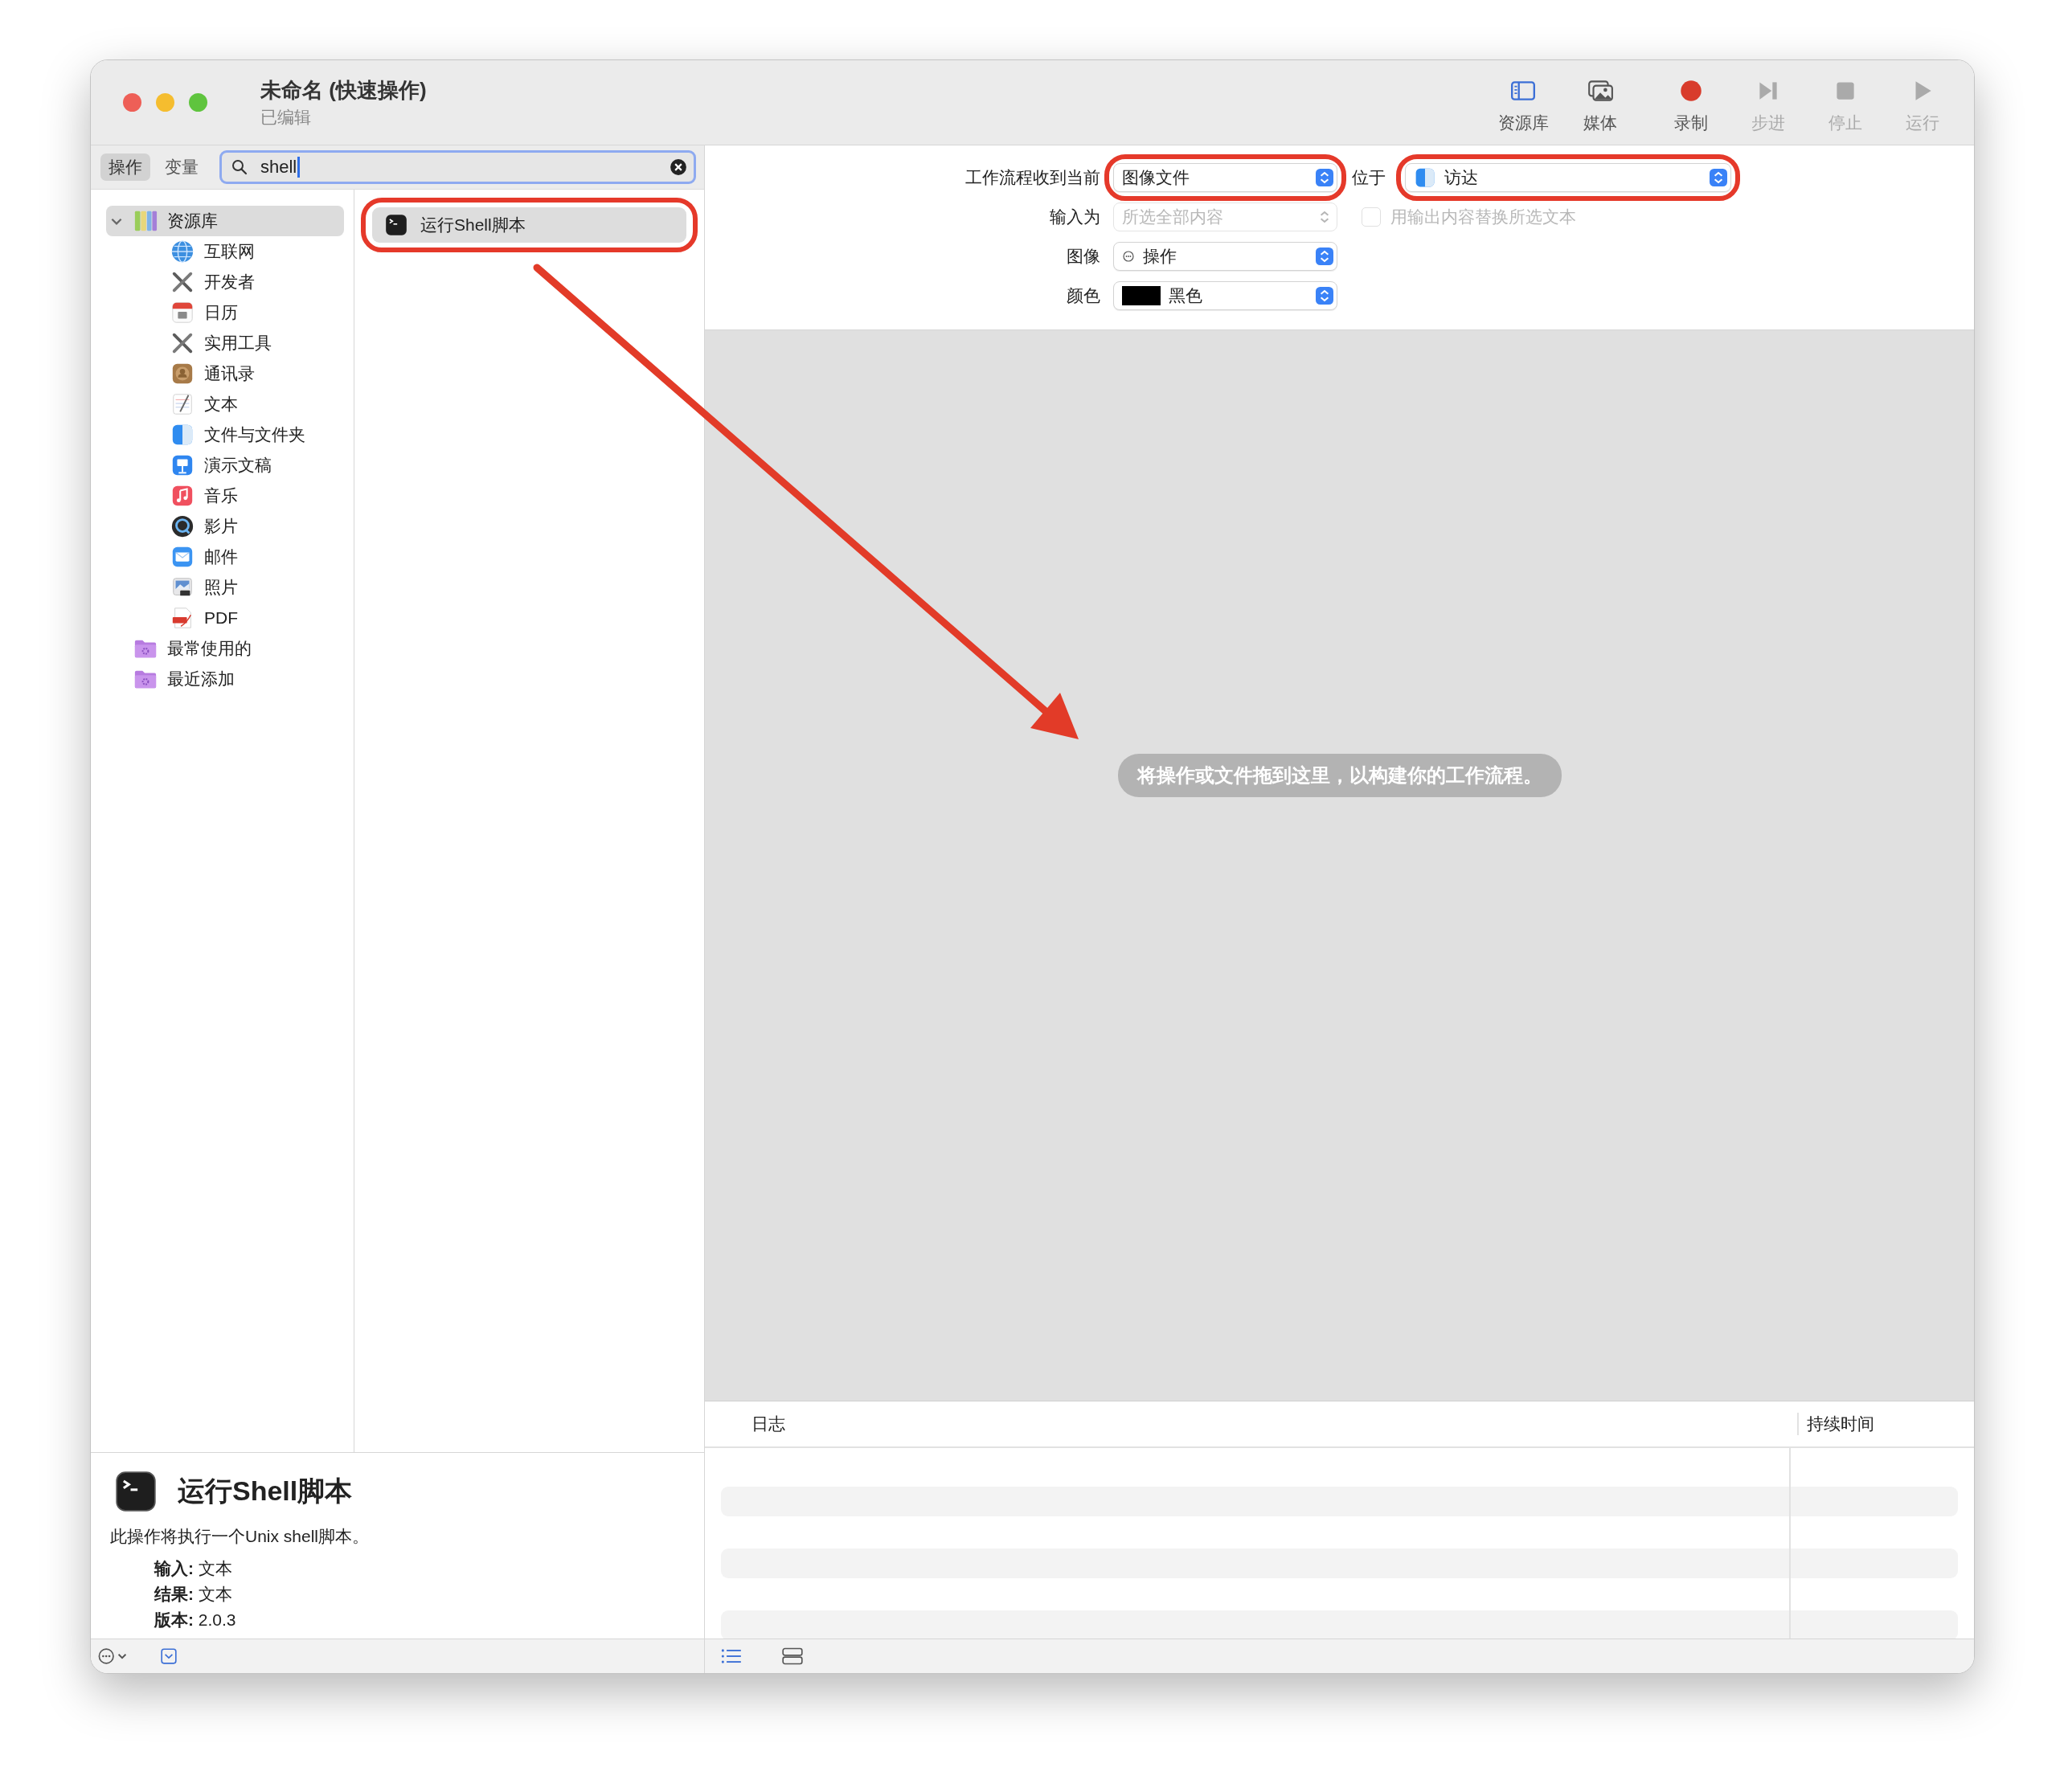  Describe the element at coordinates (1600, 122) in the screenshot. I see `toolbar-label: 媒体` at that location.